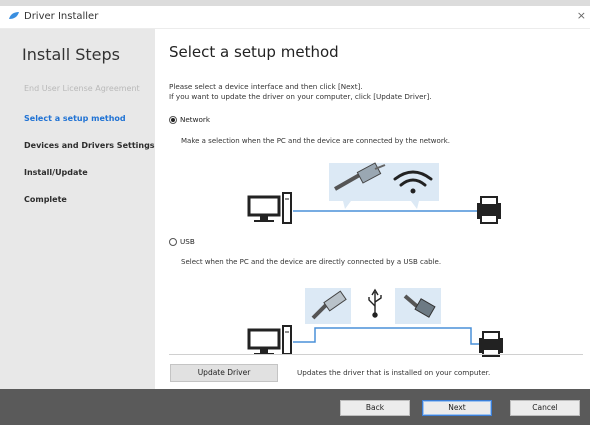  I want to click on close-icon: ×, so click(581, 15).